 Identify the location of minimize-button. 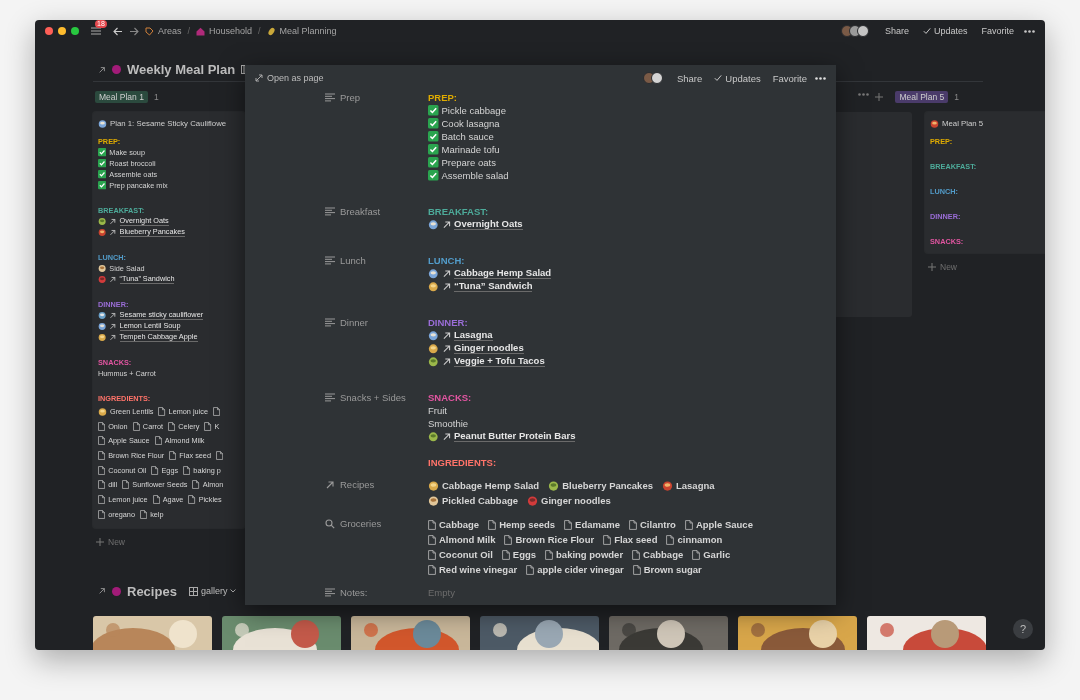
(62, 31).